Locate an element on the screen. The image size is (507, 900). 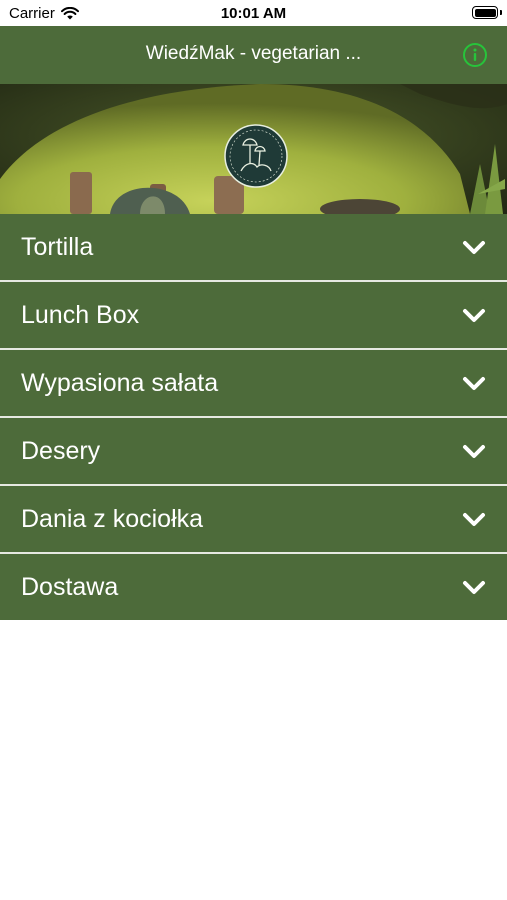
menu-item-dania-z-kociolka: Dania z kociołka is located at coordinates (253, 520).